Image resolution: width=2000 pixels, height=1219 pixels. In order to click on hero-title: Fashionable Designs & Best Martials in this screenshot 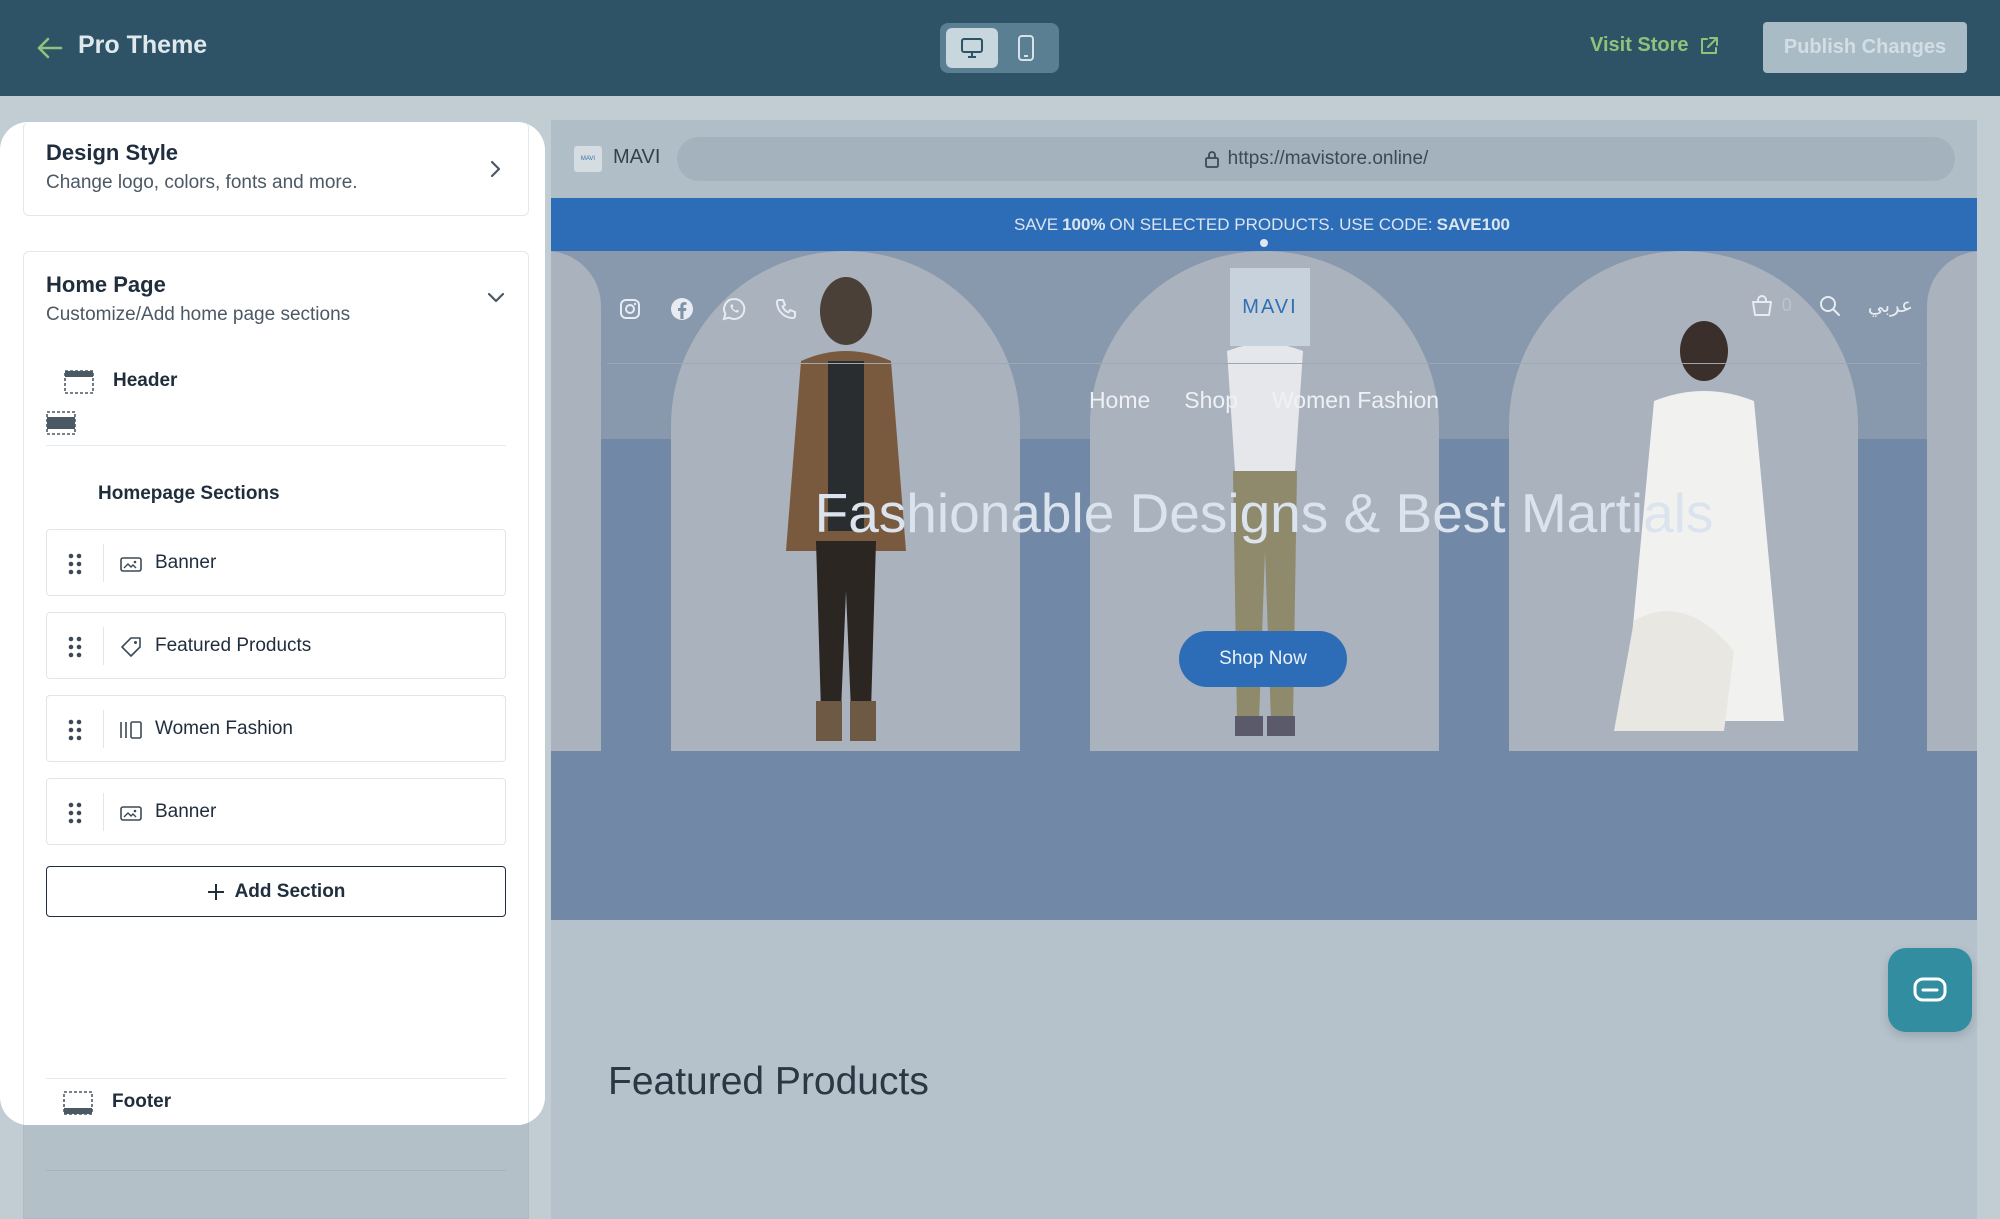, I will do `click(1264, 513)`.